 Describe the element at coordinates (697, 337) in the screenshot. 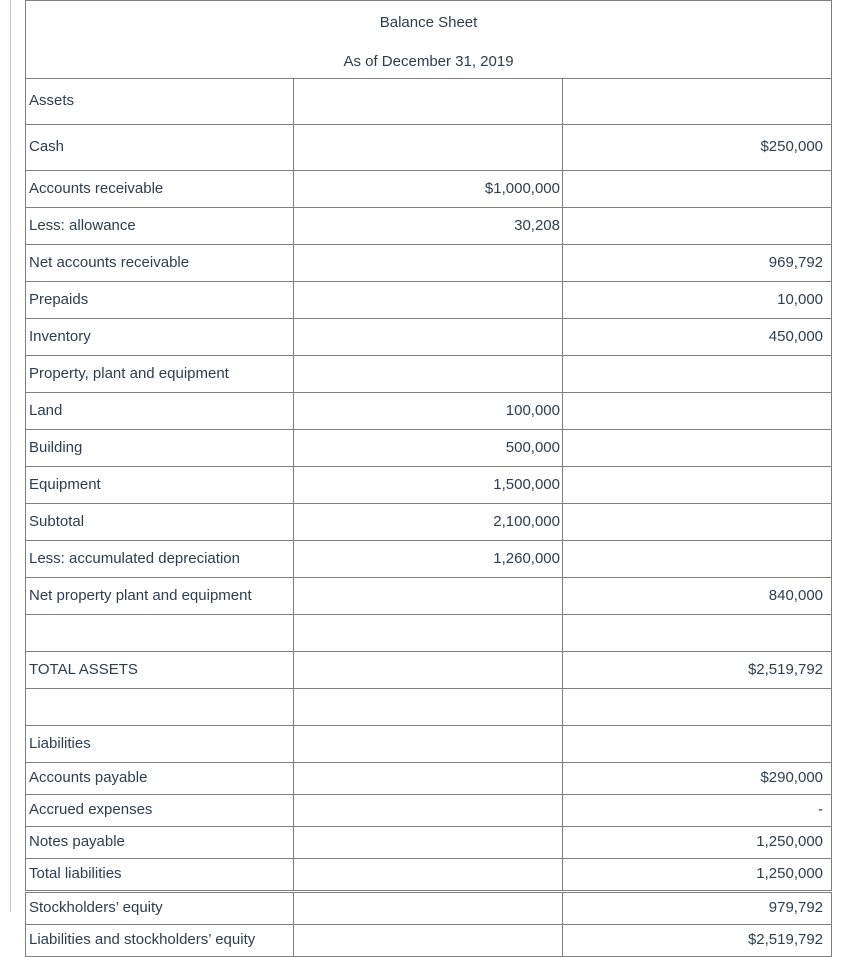

I see `row-total-amount: 450,000` at that location.